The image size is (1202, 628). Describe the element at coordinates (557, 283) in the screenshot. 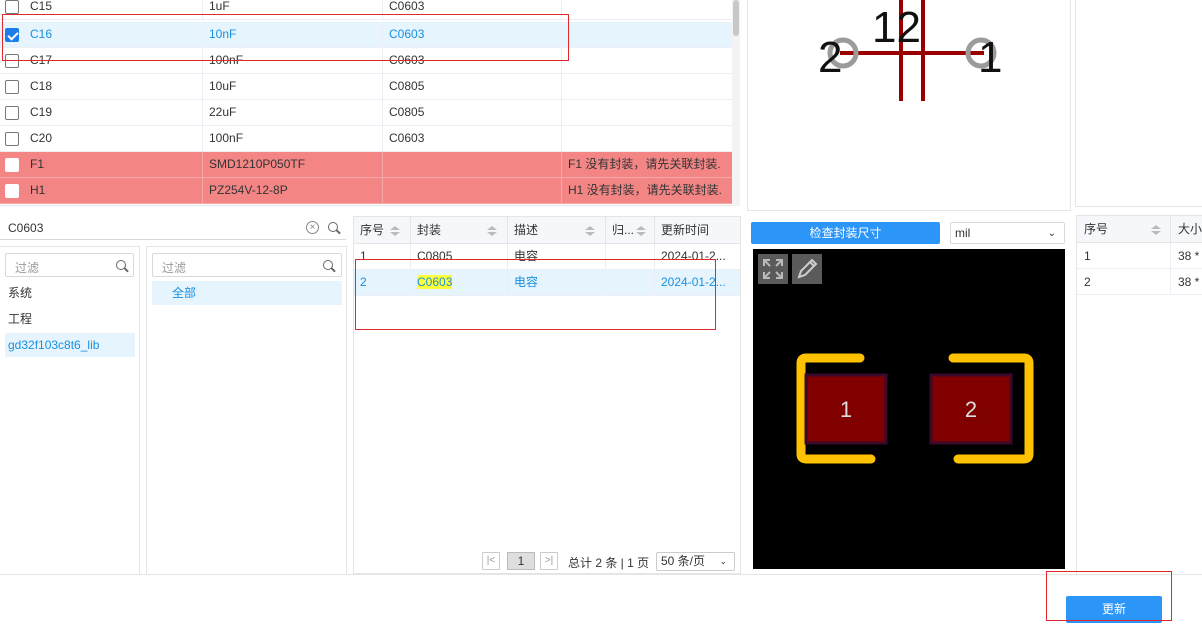

I see `description-cell: 电容` at that location.